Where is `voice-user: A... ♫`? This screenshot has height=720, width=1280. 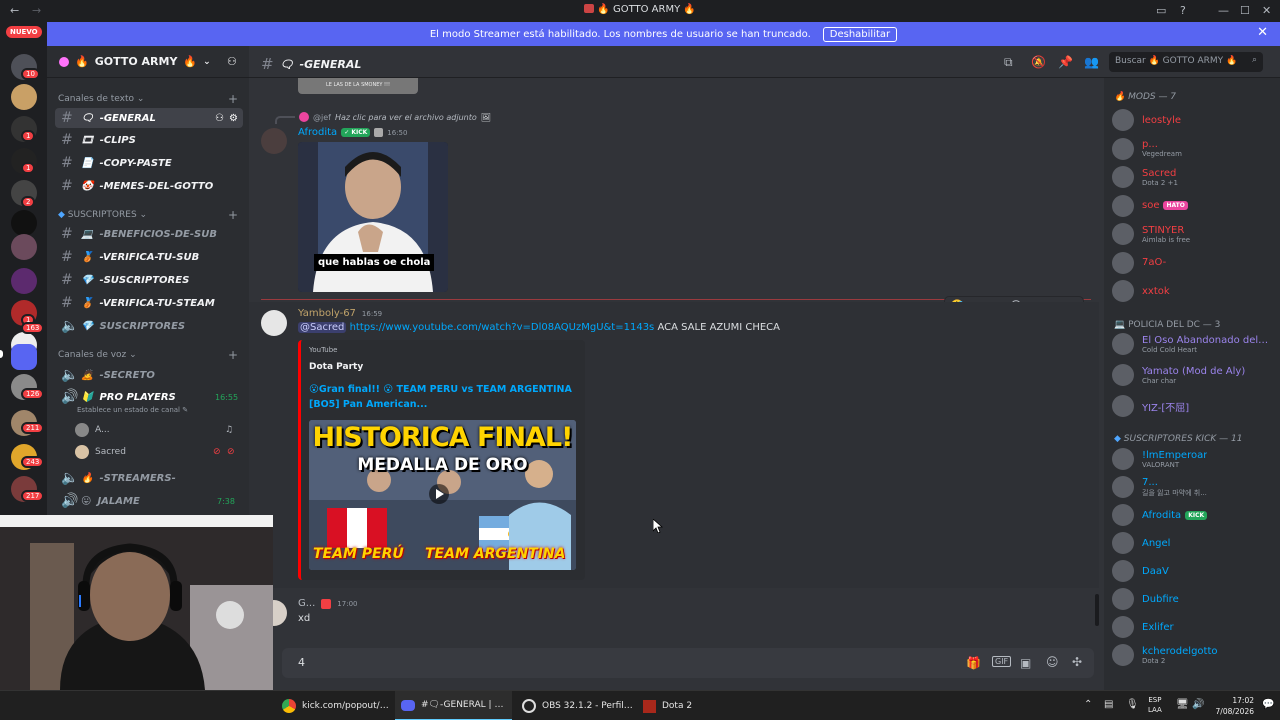 voice-user: A... ♫ is located at coordinates (154, 430).